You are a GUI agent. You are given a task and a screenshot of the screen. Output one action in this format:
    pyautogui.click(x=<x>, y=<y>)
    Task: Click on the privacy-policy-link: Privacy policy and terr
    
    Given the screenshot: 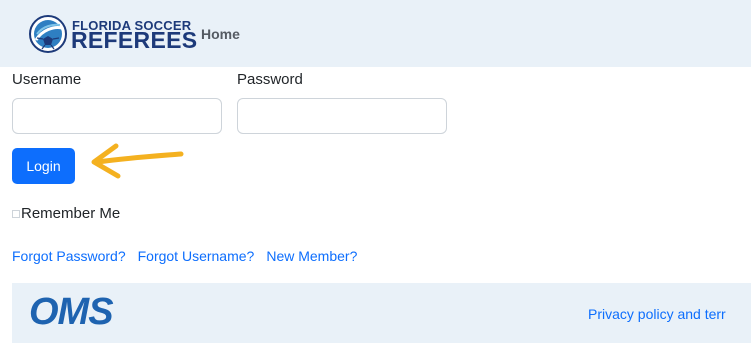 What is the action you would take?
    pyautogui.click(x=657, y=314)
    